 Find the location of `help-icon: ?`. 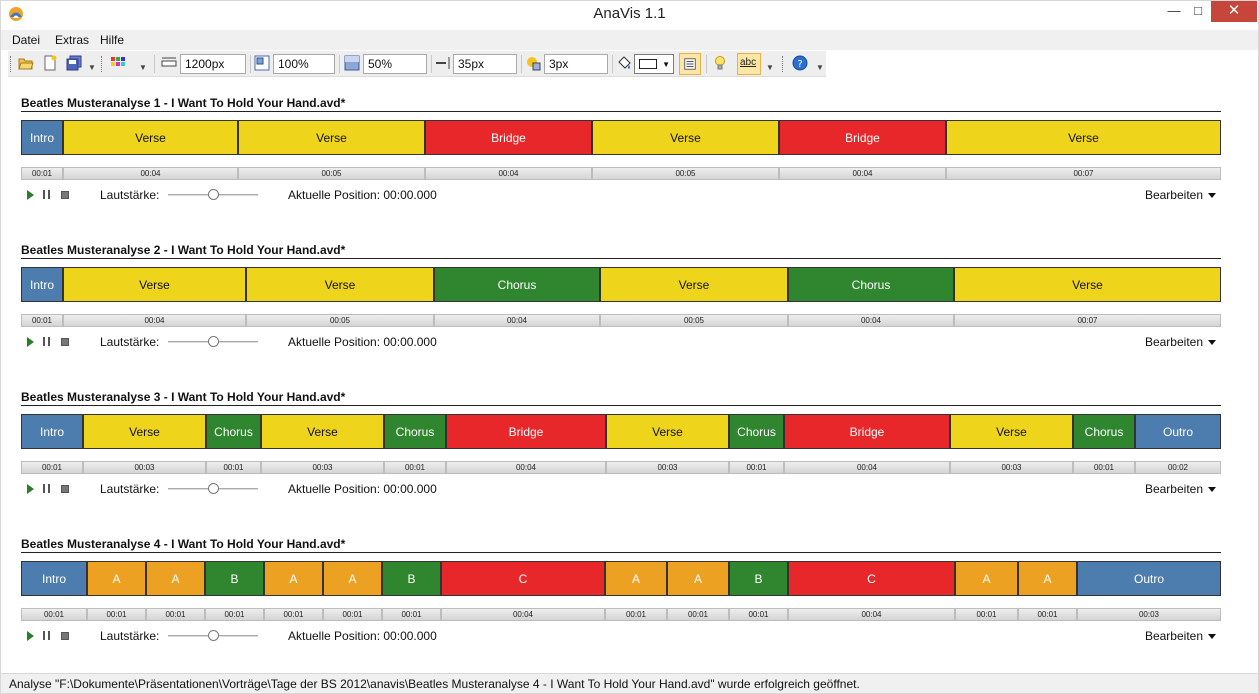

help-icon: ? is located at coordinates (800, 63).